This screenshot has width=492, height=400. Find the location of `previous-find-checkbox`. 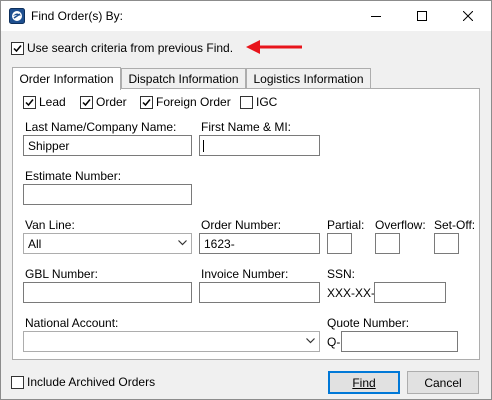

previous-find-checkbox is located at coordinates (17, 48).